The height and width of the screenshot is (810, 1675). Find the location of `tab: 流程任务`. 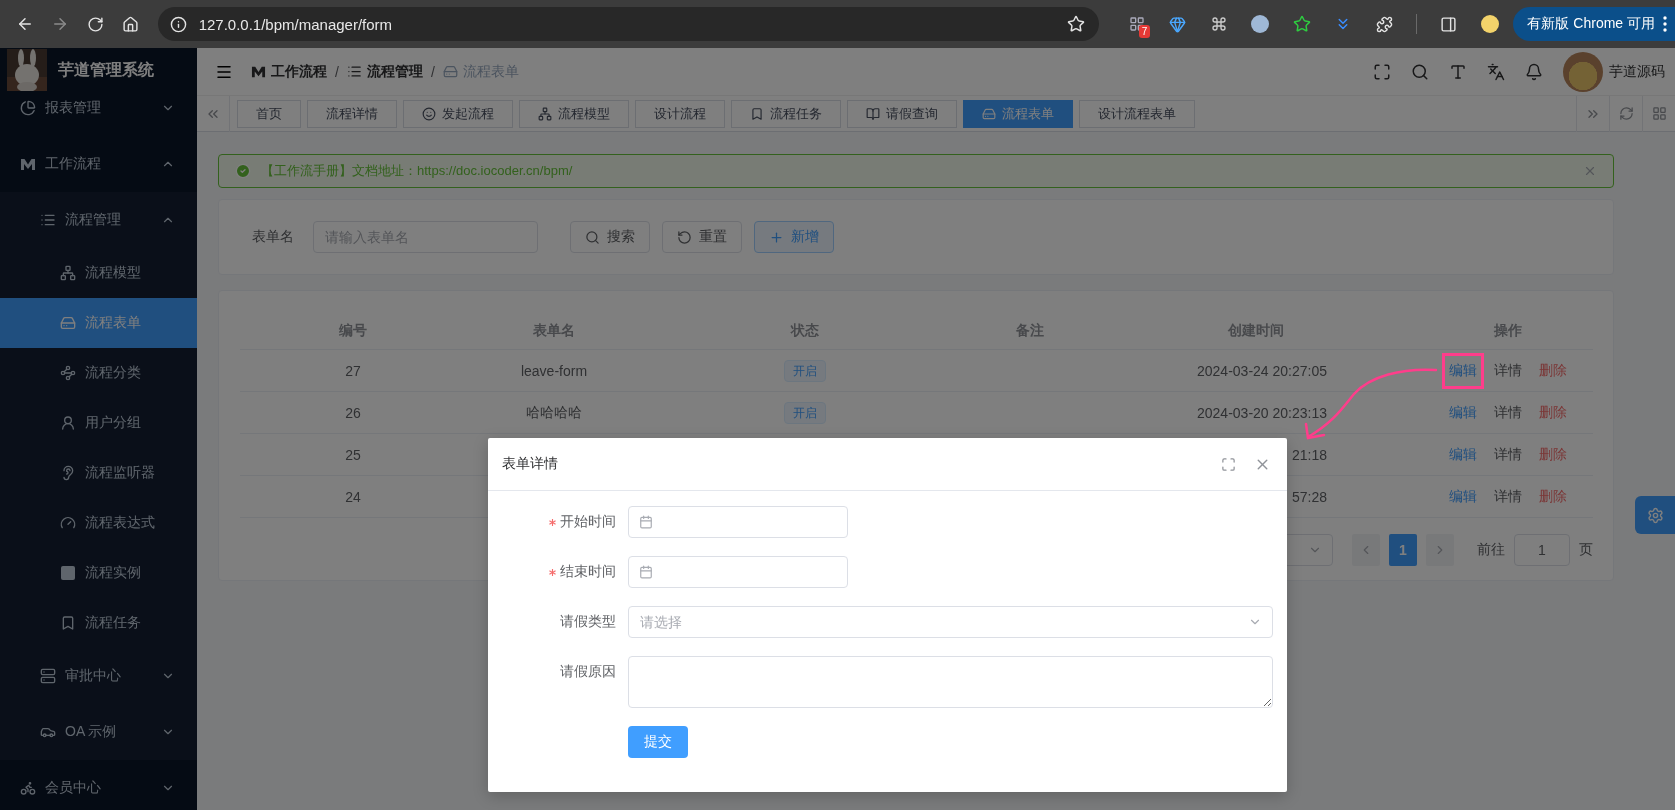

tab: 流程任务 is located at coordinates (786, 113).